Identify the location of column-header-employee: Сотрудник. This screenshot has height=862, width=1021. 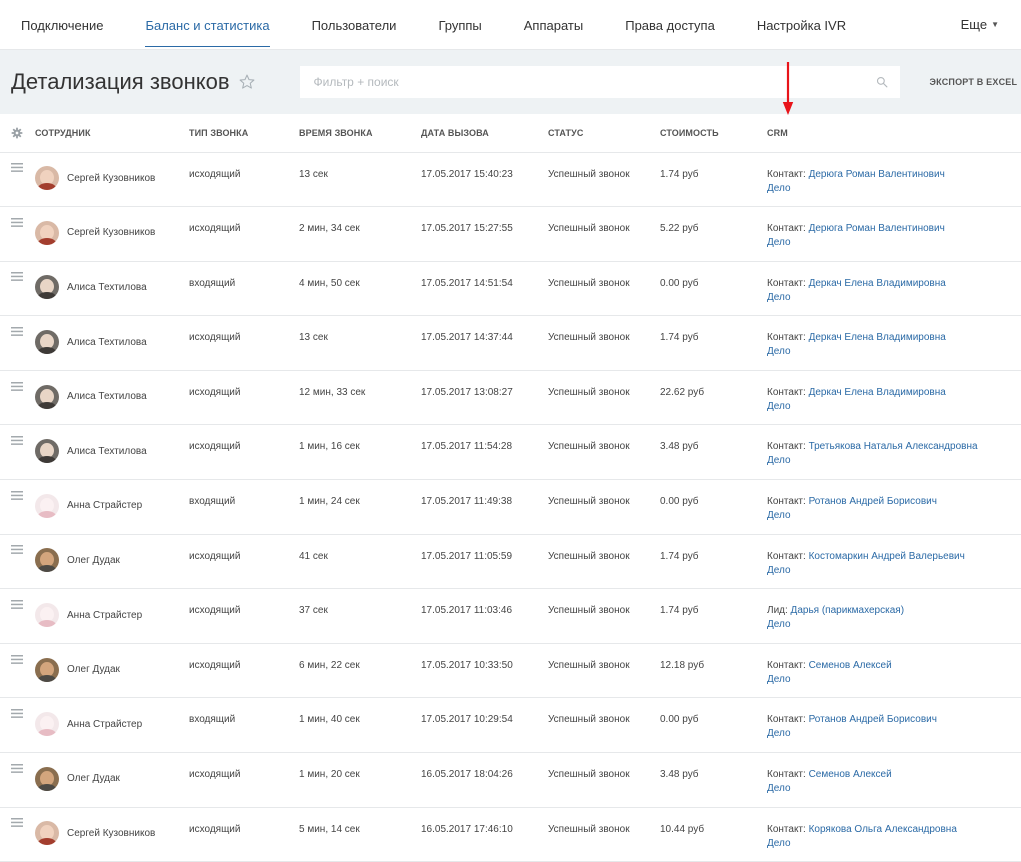
(112, 133).